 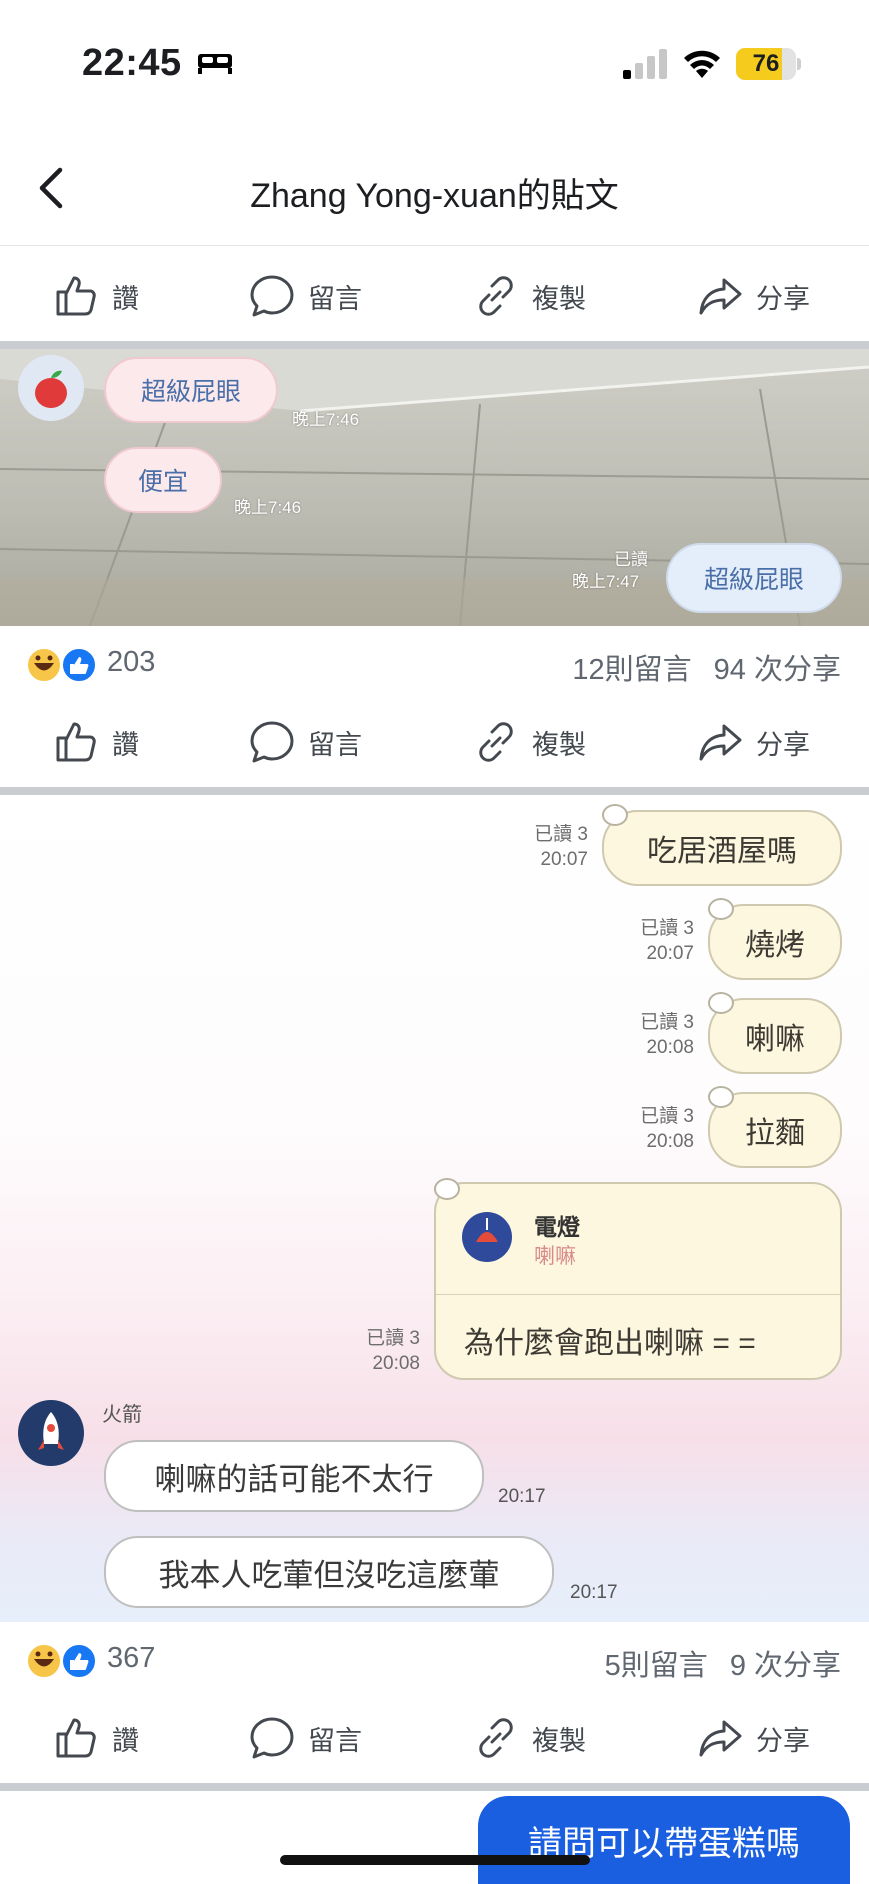 What do you see at coordinates (329, 1572) in the screenshot?
I see `chat-bubble-received: 我本人吃葷但沒吃這麼葷` at bounding box center [329, 1572].